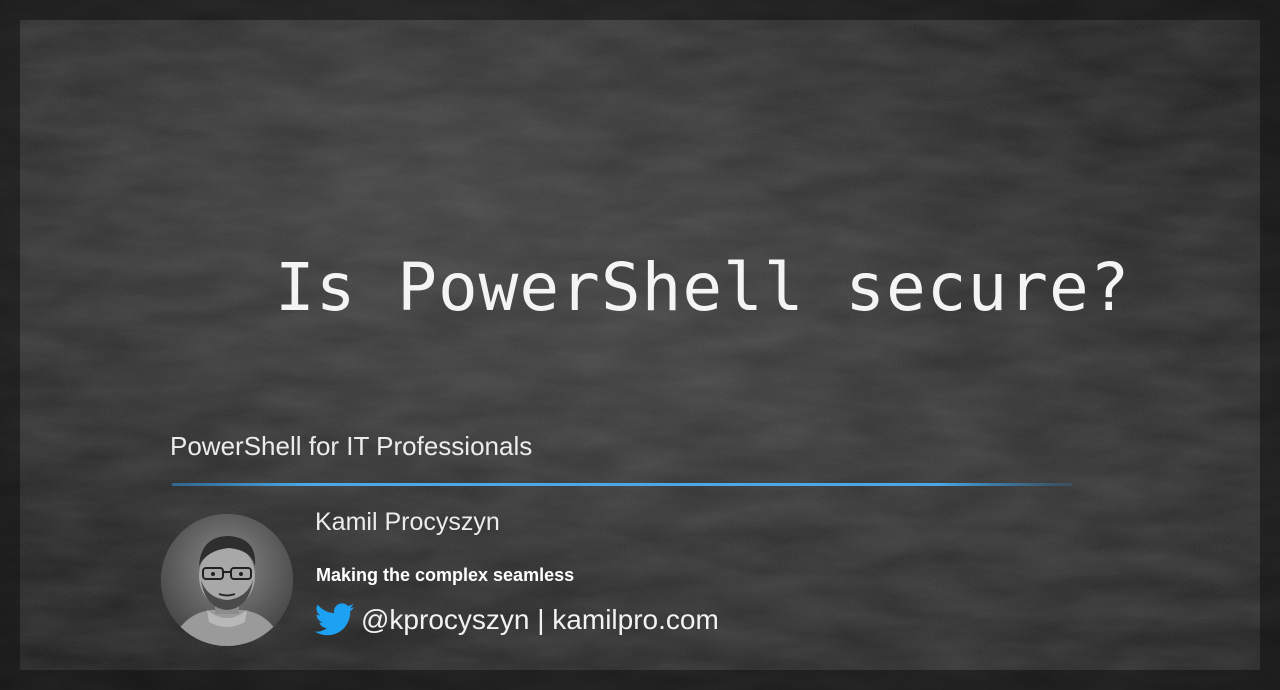 This screenshot has height=690, width=1280. What do you see at coordinates (703, 287) in the screenshot?
I see `slide-title: Is PowerShell secure?` at bounding box center [703, 287].